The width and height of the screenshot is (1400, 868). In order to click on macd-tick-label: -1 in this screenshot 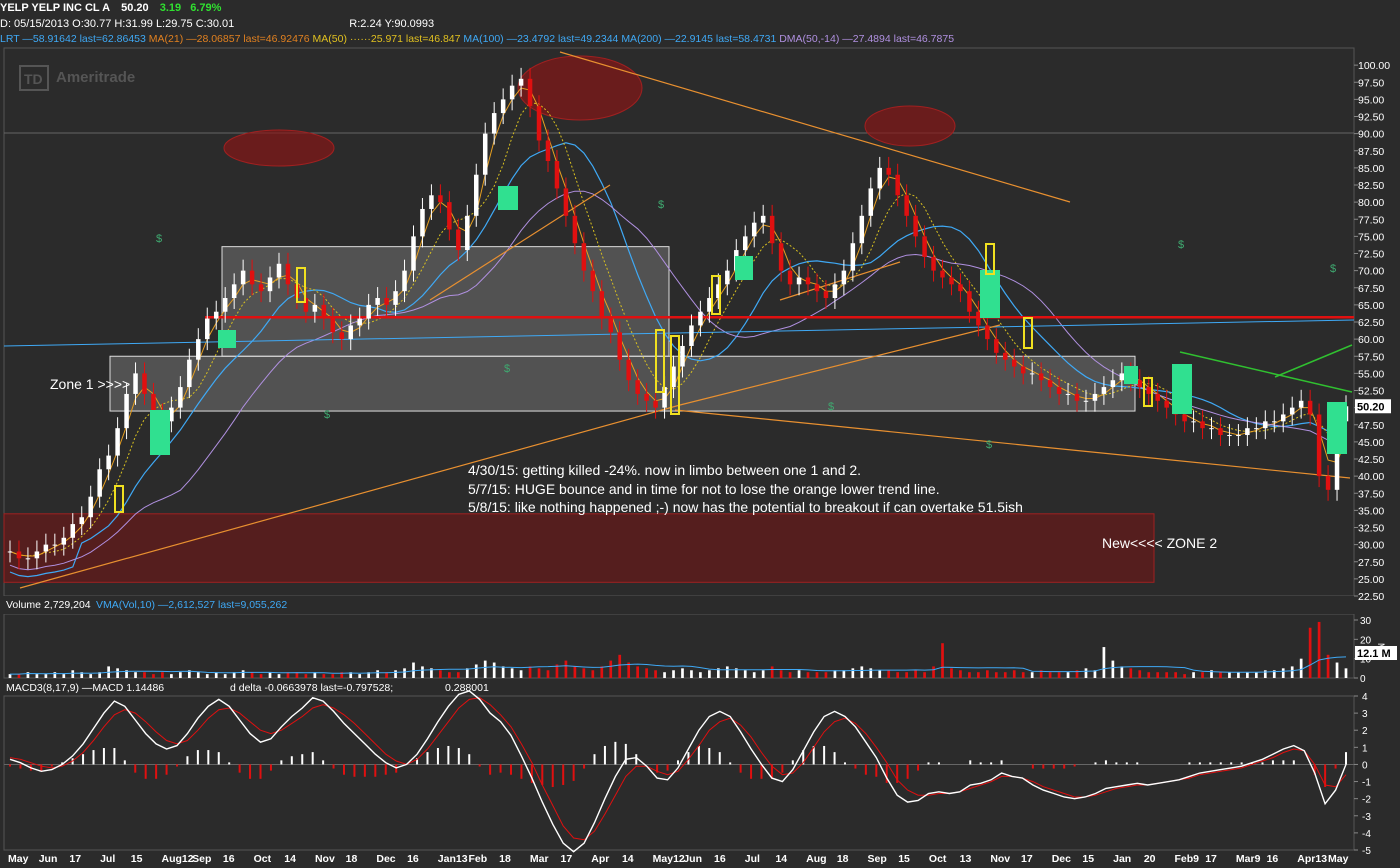, I will do `click(1366, 783)`.